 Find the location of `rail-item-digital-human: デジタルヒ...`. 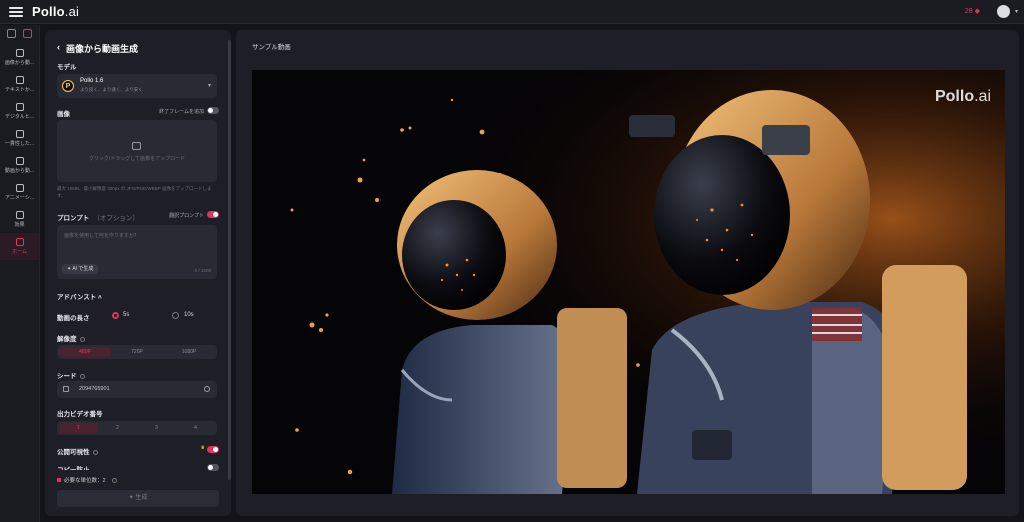

rail-item-digital-human: デジタルヒ... is located at coordinates (19, 111).